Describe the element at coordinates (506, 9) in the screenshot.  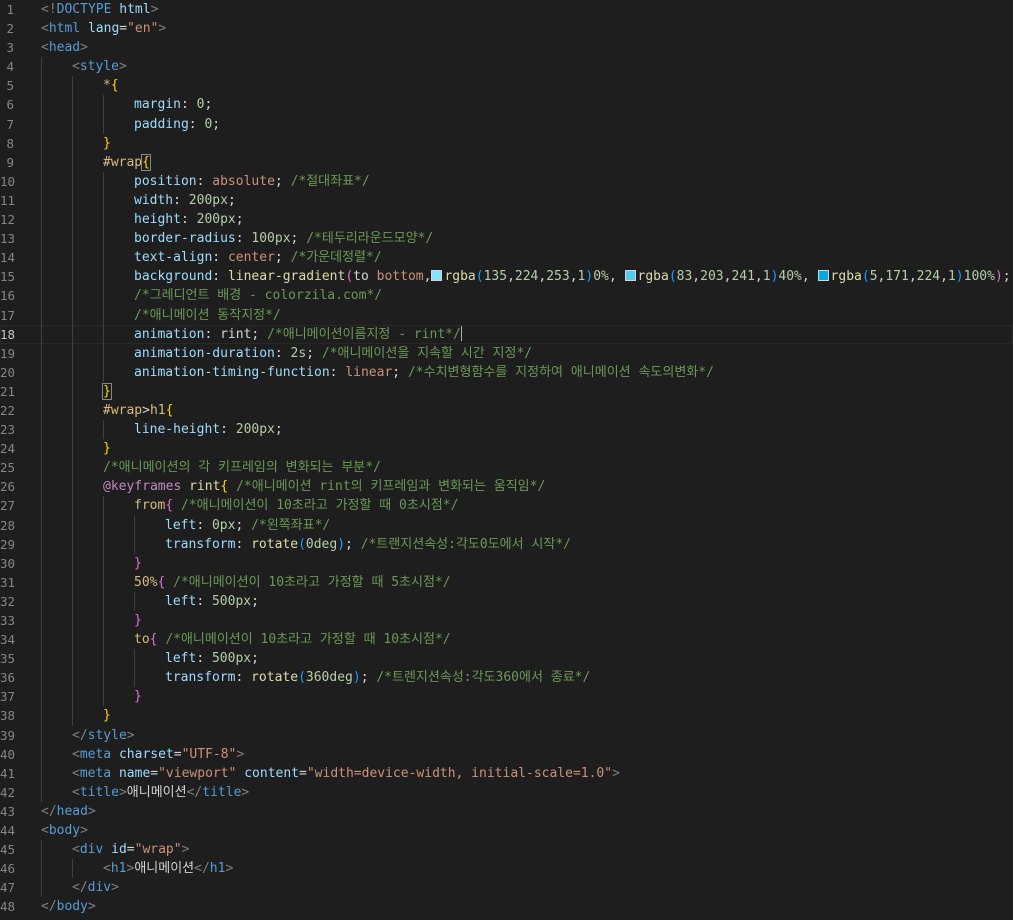
I see `code-line: 1 <!DOCTYPE html>` at that location.